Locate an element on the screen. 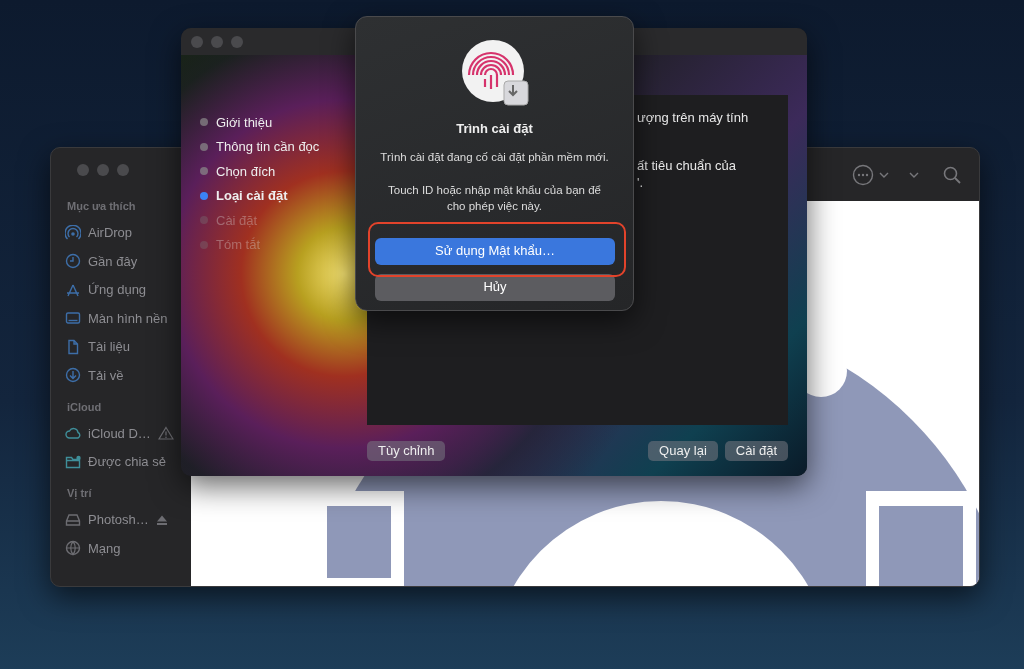 The image size is (1024, 669). desktop-icon is located at coordinates (73, 318).